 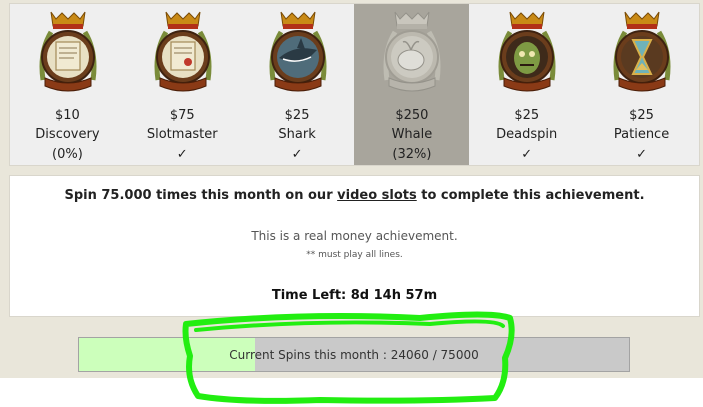 What do you see at coordinates (201, 195) in the screenshot?
I see `instruction-text: Spin 75.000 times this month on our` at bounding box center [201, 195].